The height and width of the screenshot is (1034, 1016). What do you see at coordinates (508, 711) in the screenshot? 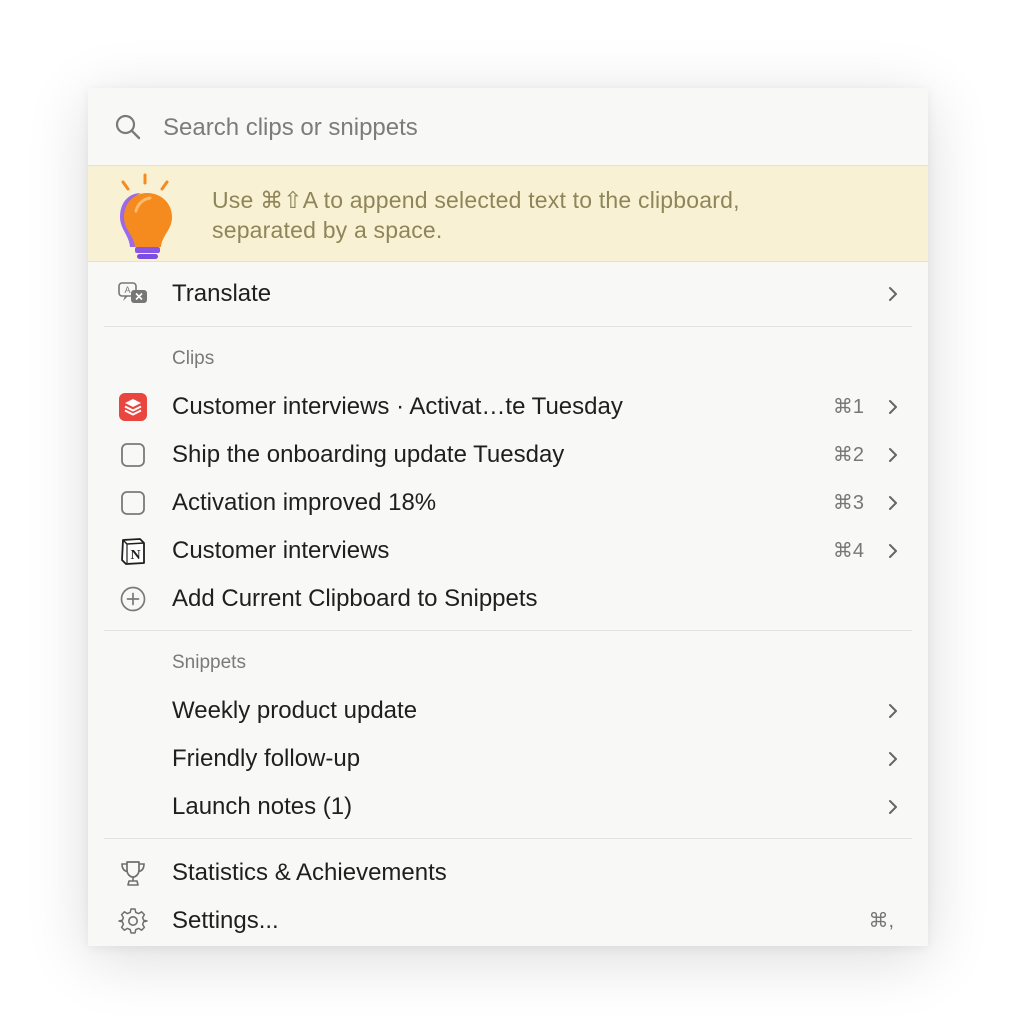
I see `snippet-item: Weekly product update` at bounding box center [508, 711].